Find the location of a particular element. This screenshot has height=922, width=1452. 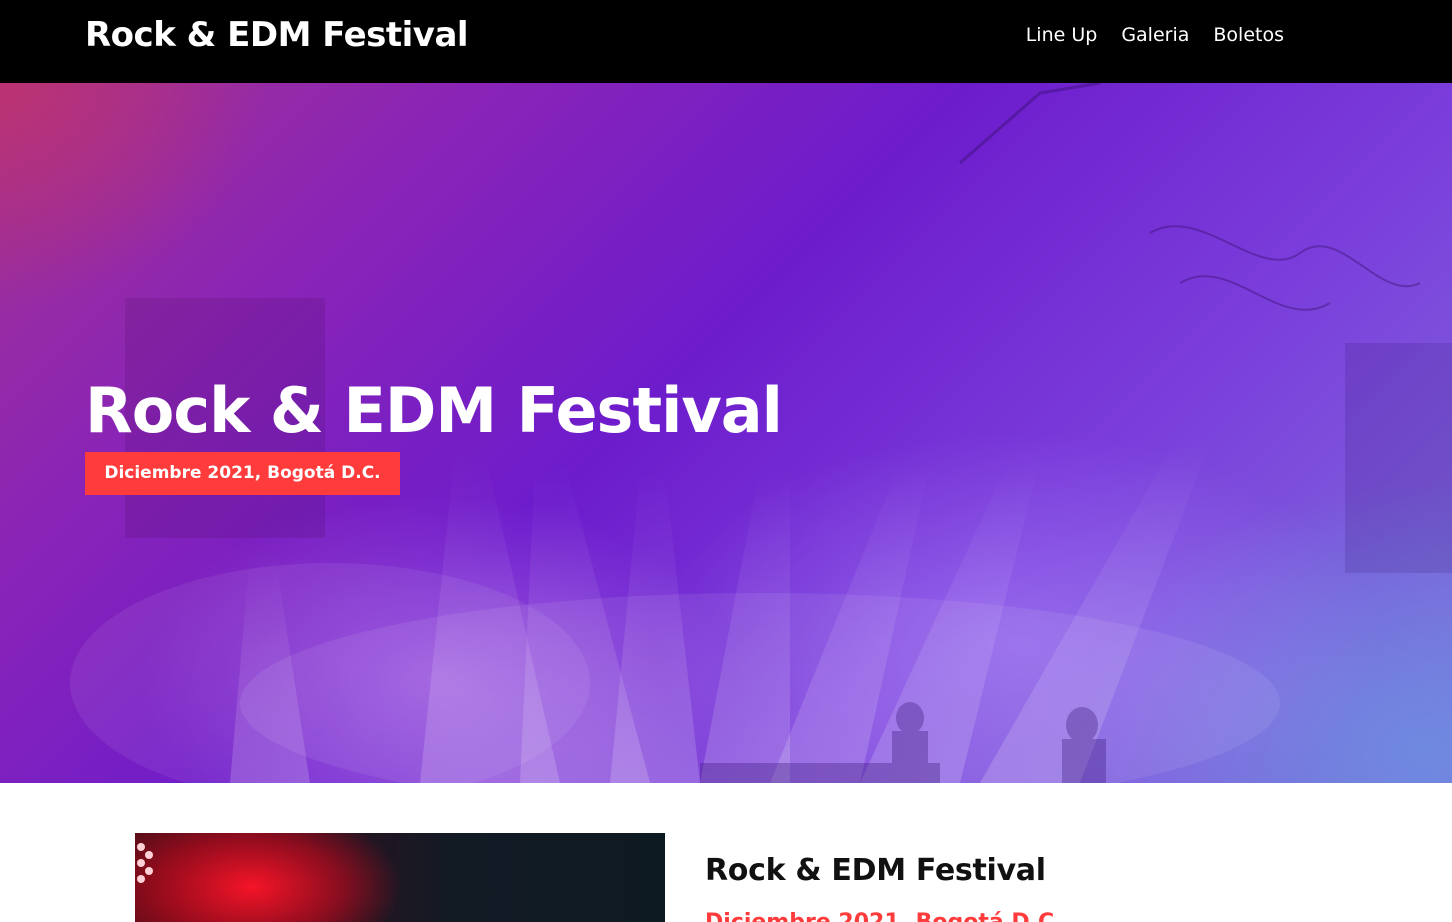

intro-title: Rock & EDM Festival is located at coordinates (875, 870).